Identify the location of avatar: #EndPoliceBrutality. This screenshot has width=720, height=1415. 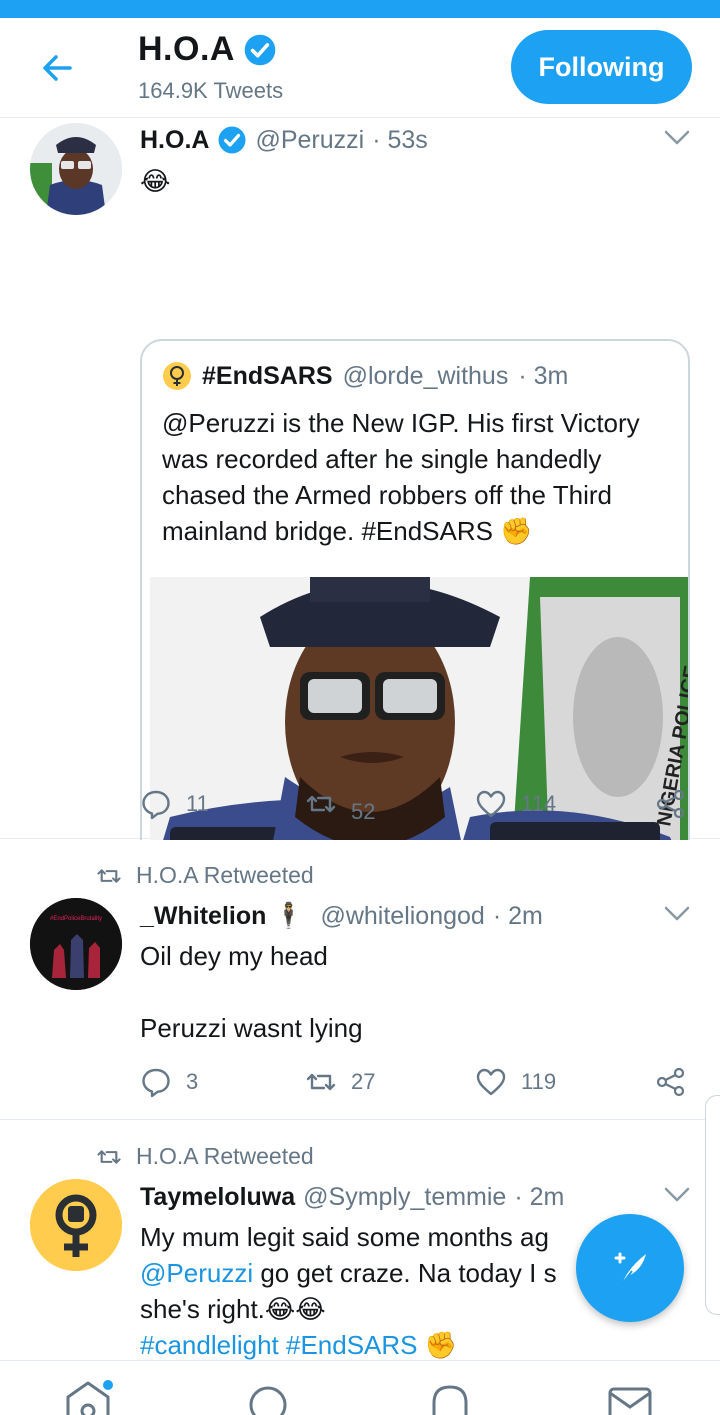
(76, 944).